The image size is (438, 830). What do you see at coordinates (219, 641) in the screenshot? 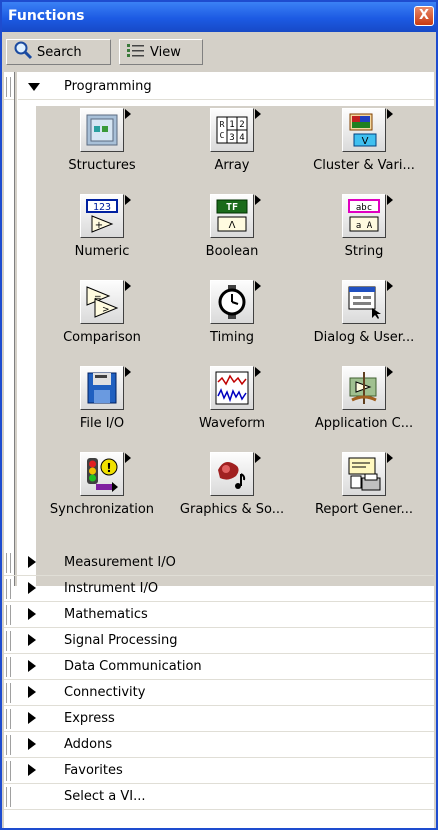
I see `category-signal-processing: Signal Processing` at bounding box center [219, 641].